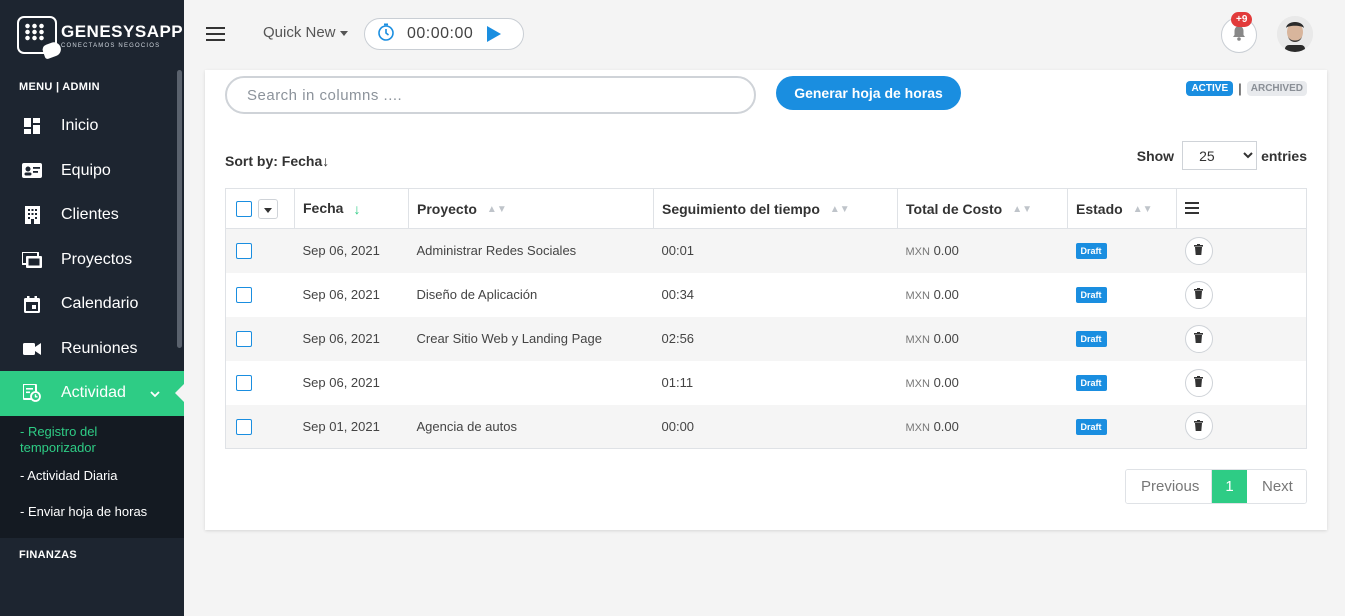  I want to click on submenu-item-actividad-diaria: - Actividad Diaria, so click(92, 476).